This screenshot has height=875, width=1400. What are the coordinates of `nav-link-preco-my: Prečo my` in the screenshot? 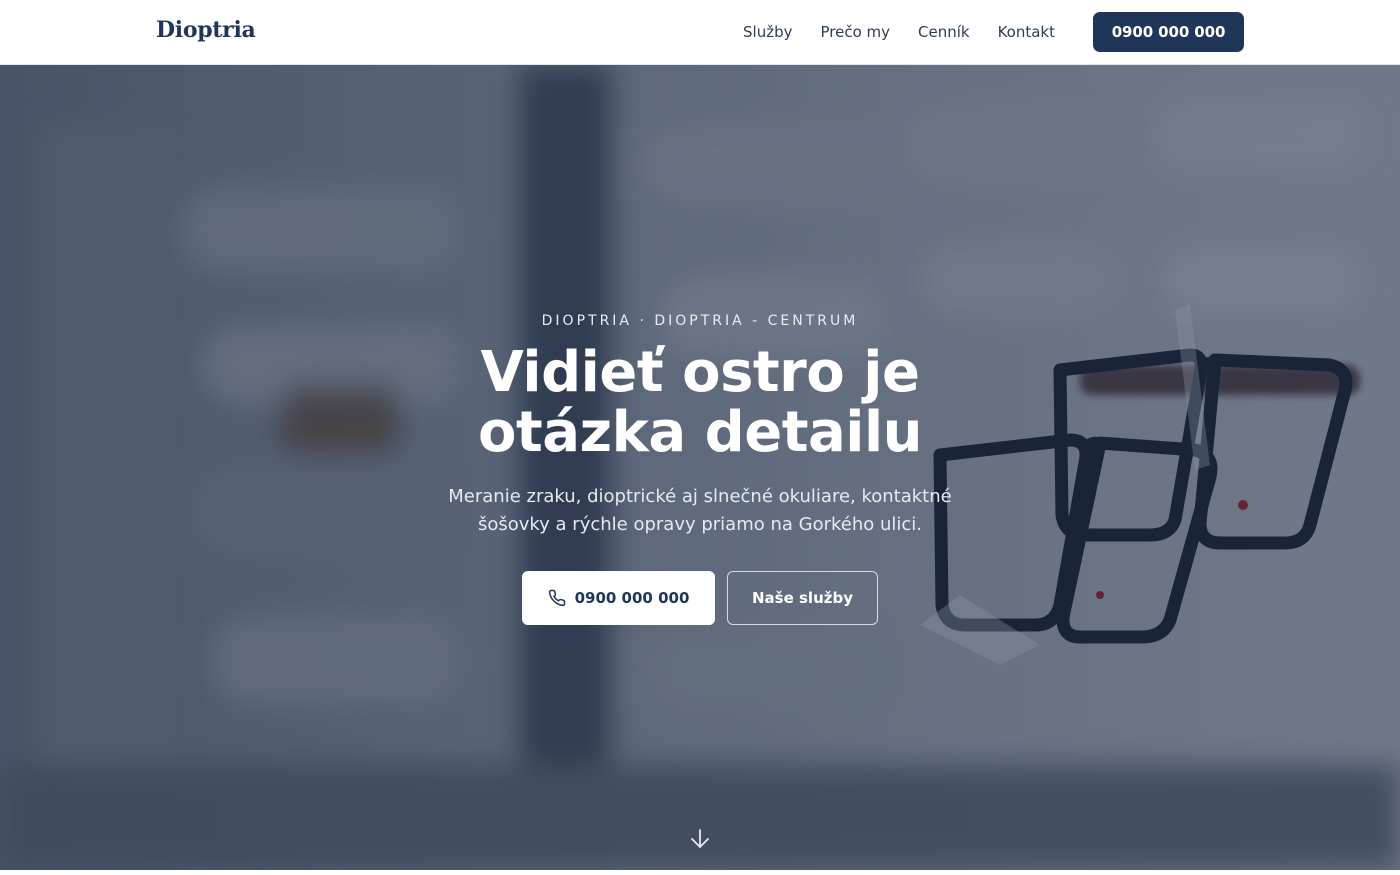 It's located at (855, 32).